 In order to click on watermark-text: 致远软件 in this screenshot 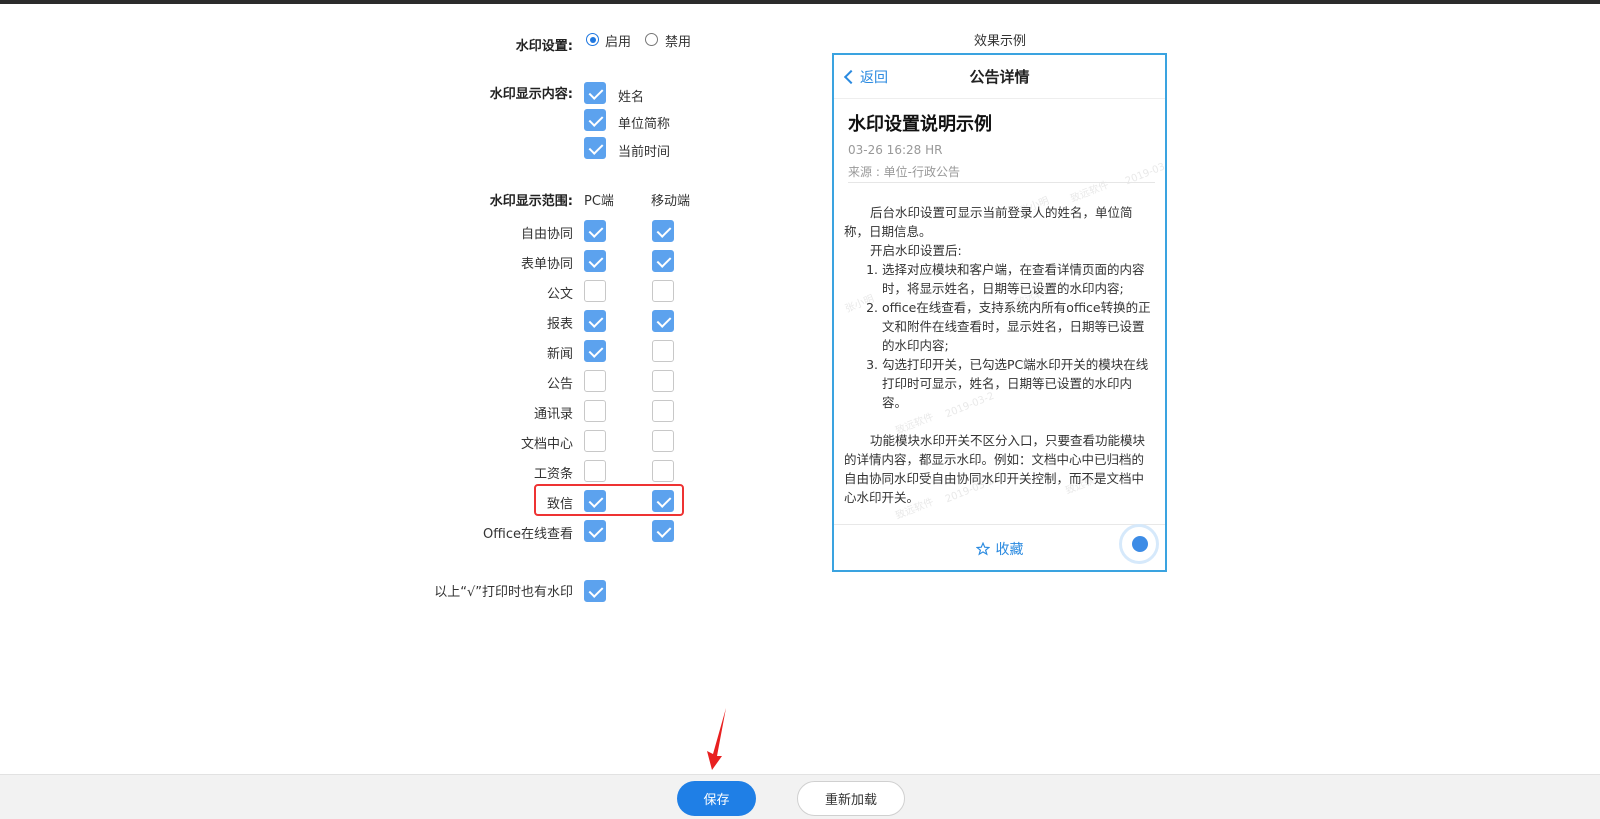, I will do `click(1090, 192)`.